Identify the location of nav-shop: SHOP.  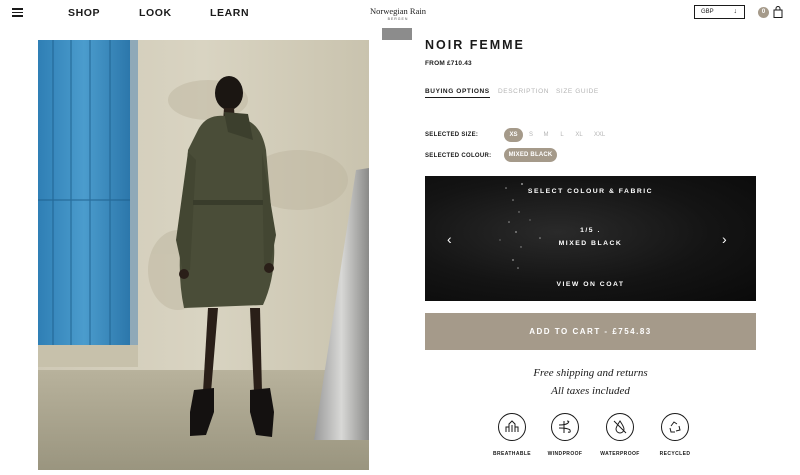
(84, 13).